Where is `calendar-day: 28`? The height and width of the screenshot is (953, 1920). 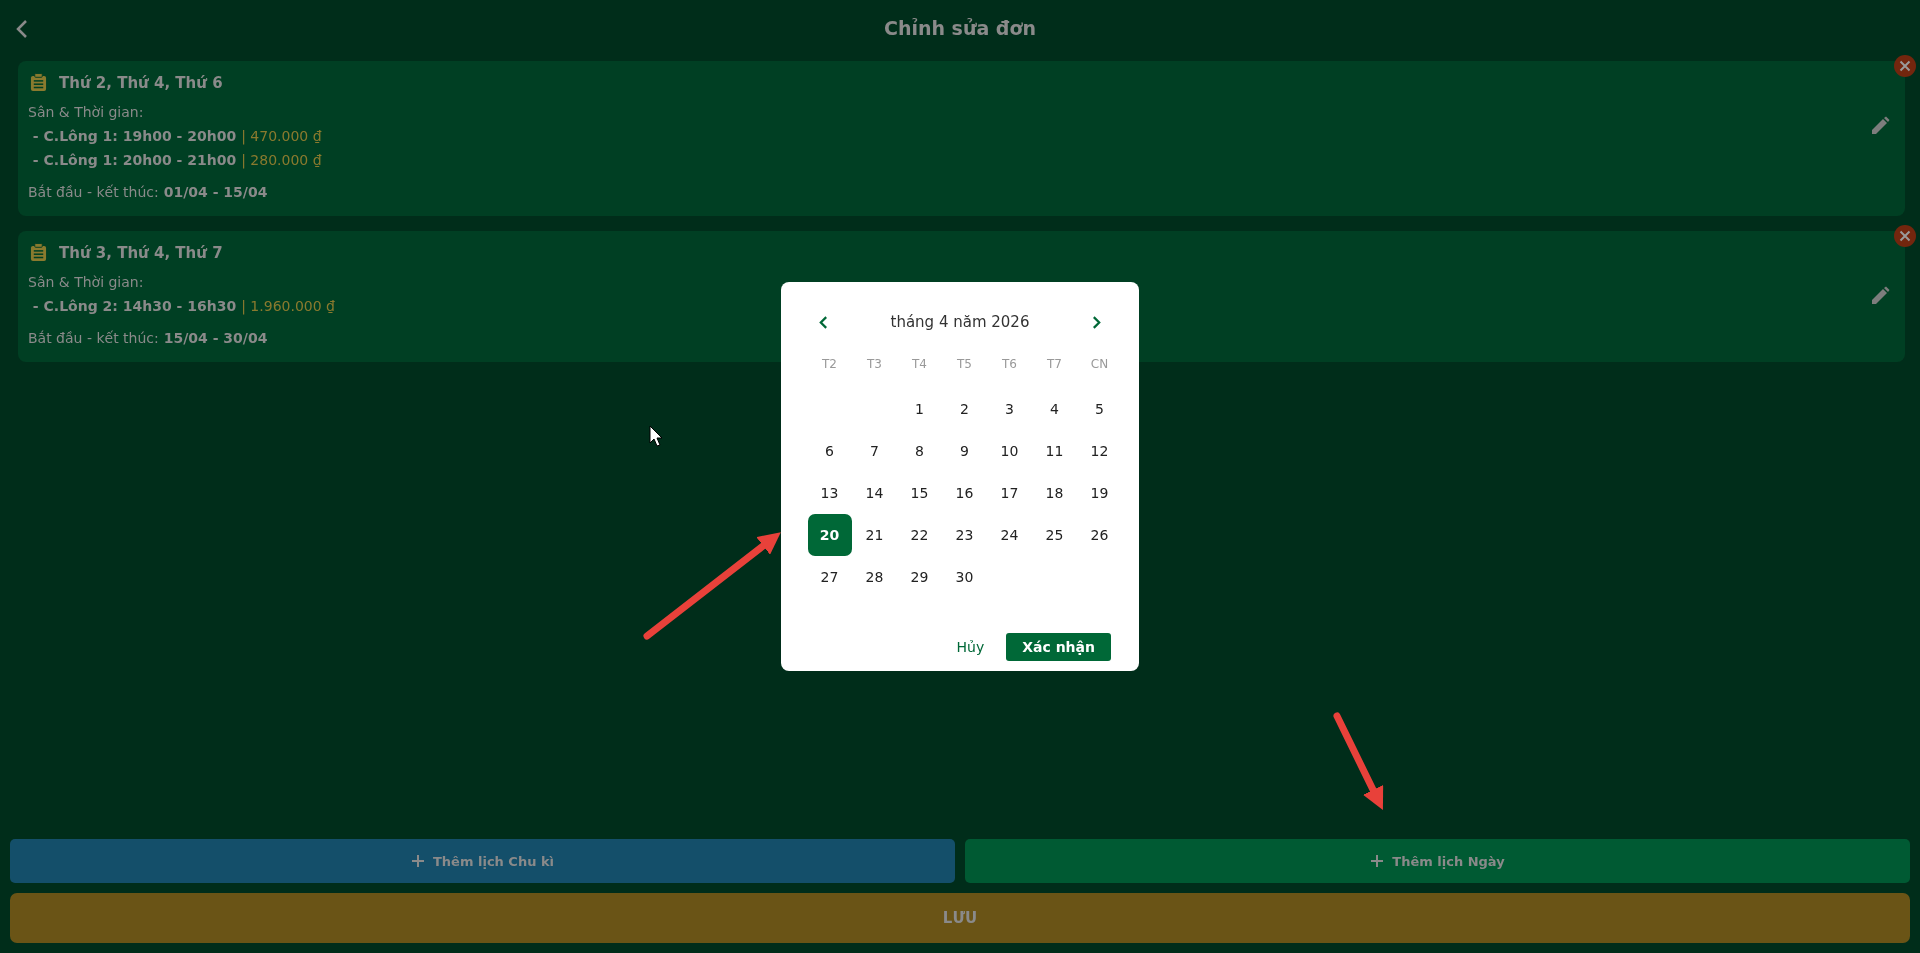
calendar-day: 28 is located at coordinates (874, 577).